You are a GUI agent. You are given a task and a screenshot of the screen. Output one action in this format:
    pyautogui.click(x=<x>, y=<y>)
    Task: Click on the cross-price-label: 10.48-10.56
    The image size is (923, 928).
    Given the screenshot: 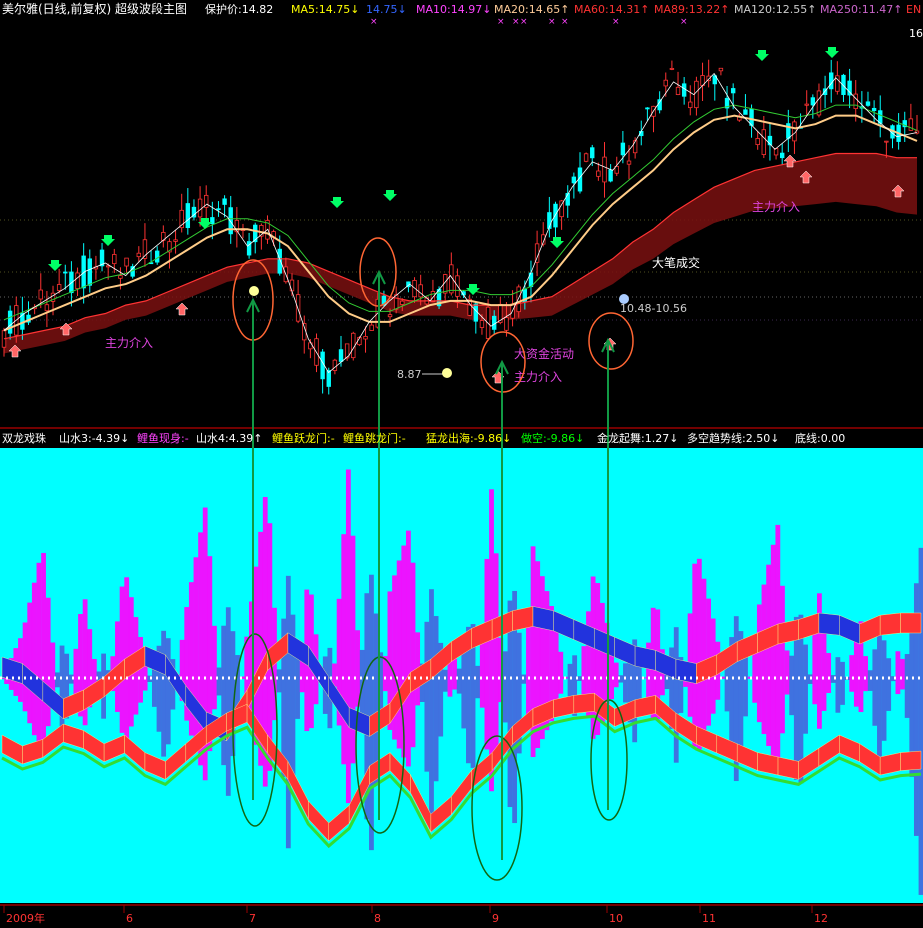 What is the action you would take?
    pyautogui.click(x=653, y=308)
    